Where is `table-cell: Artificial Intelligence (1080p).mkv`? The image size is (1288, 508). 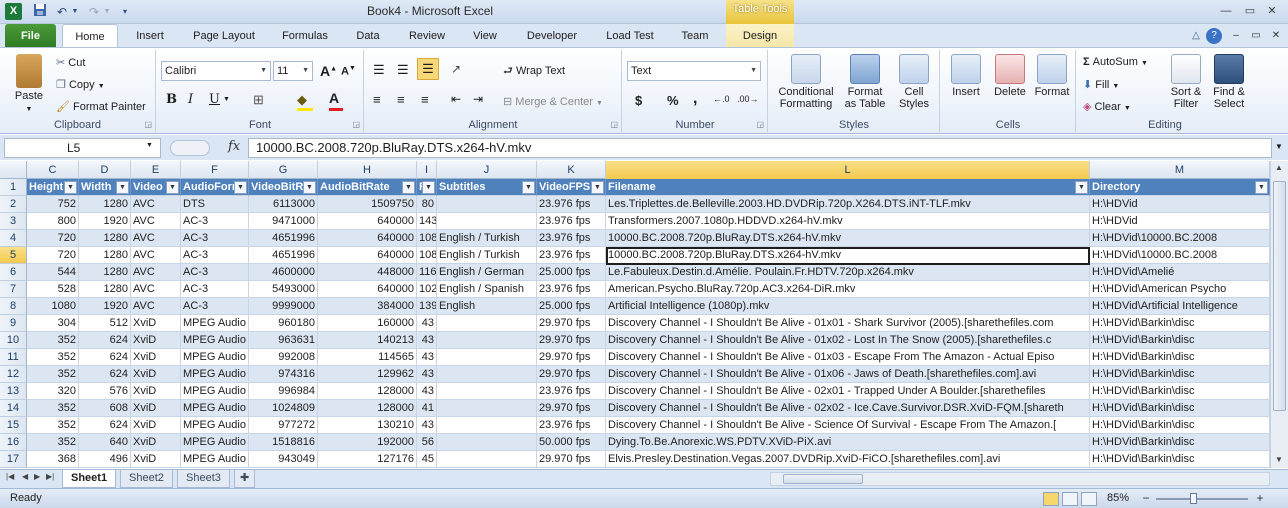 table-cell: Artificial Intelligence (1080p).mkv is located at coordinates (848, 306).